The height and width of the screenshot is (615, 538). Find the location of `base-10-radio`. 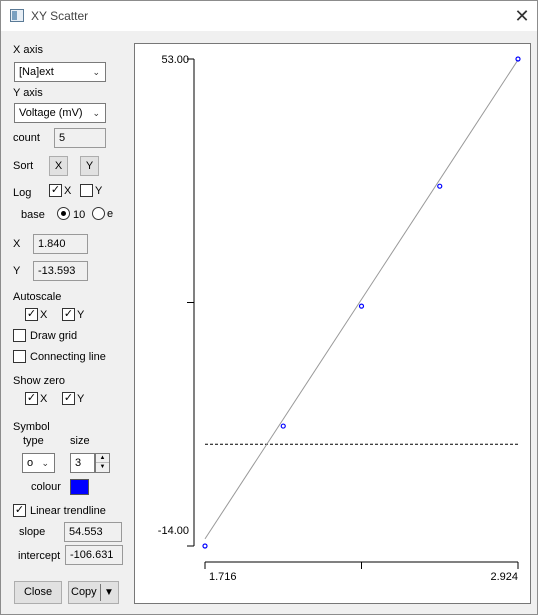

base-10-radio is located at coordinates (63, 213).